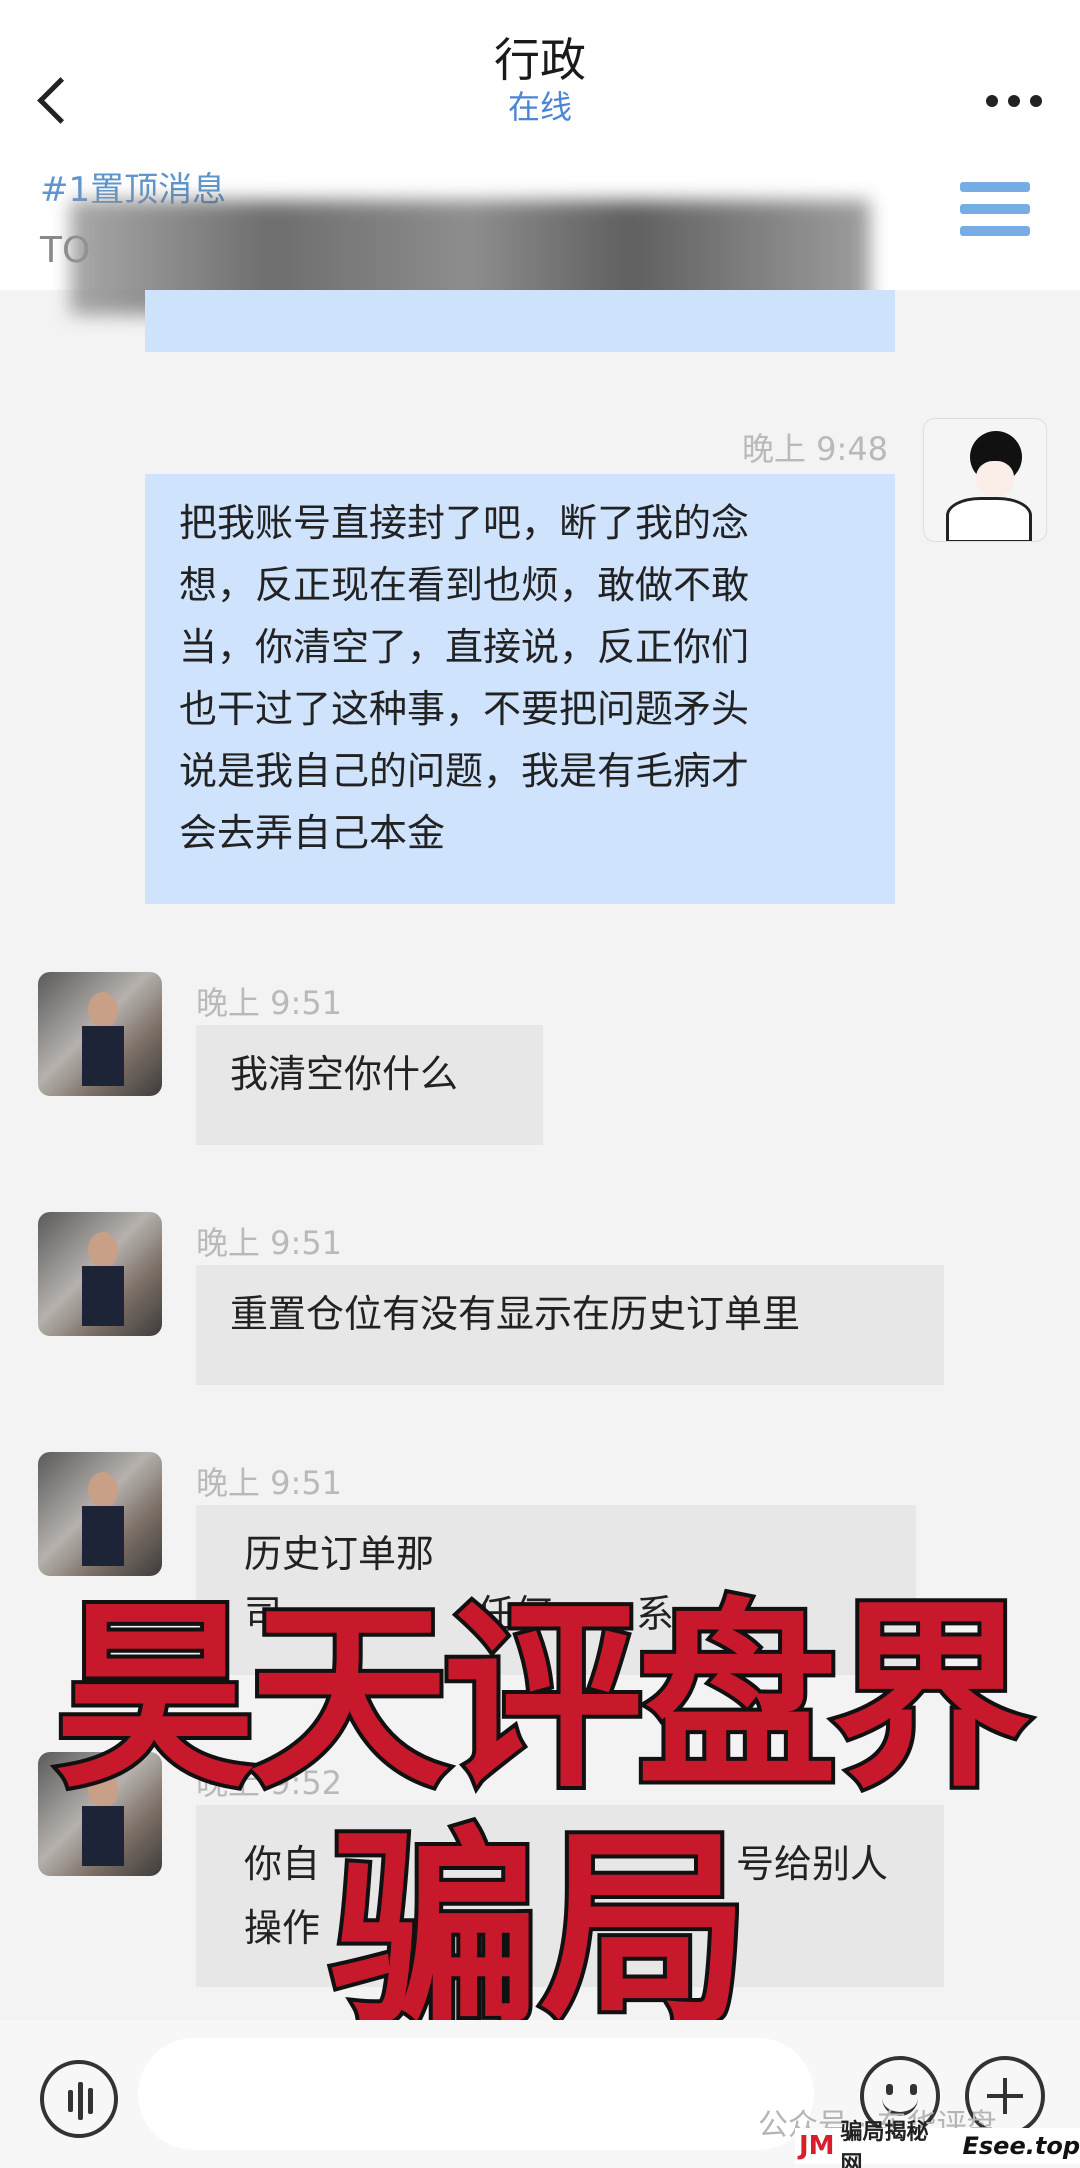 This screenshot has height=2168, width=1080. I want to click on site-url: Esee.top, so click(1021, 2146).